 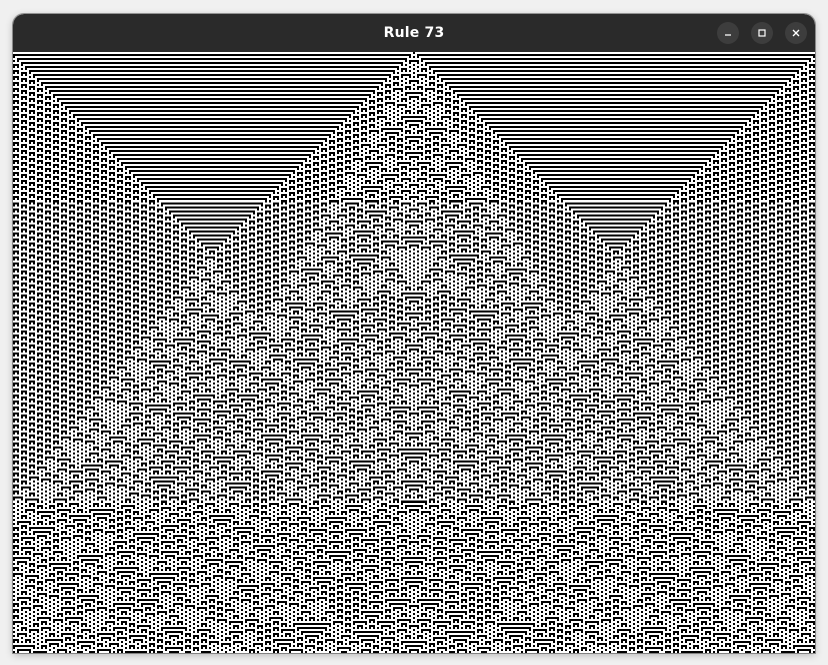 I want to click on title-bar: Rule 73, so click(x=414, y=33).